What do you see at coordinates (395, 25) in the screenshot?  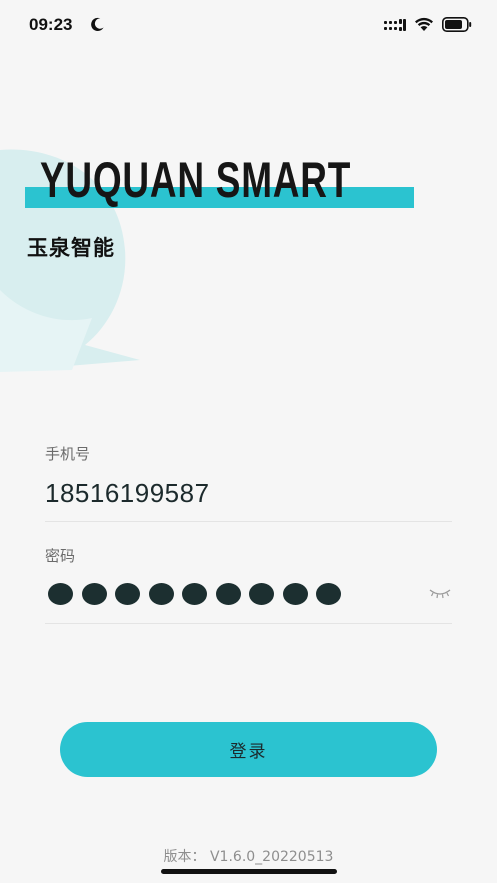 I see `signal-icon` at bounding box center [395, 25].